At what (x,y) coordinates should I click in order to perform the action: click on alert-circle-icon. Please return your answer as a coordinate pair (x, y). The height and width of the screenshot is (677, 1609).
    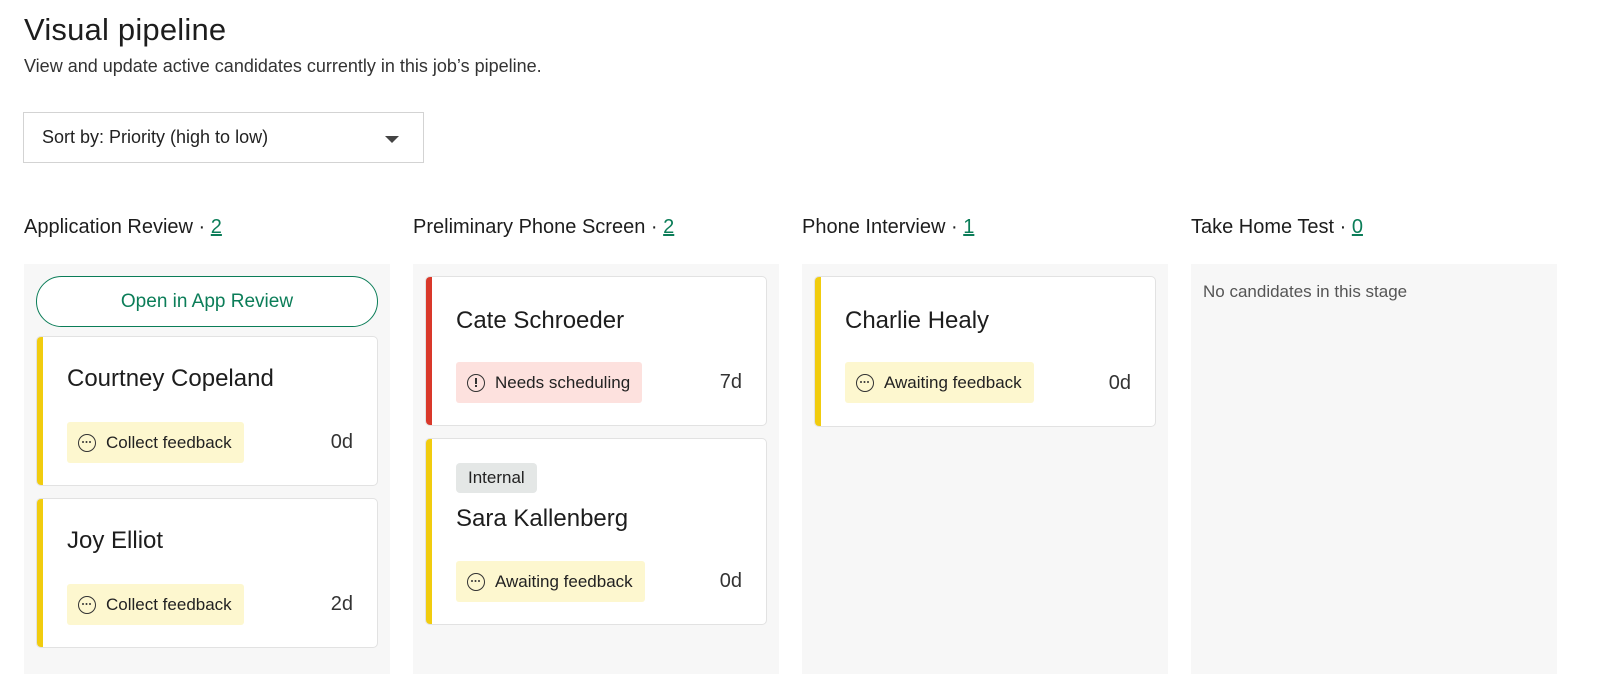
    Looking at the image, I should click on (476, 382).